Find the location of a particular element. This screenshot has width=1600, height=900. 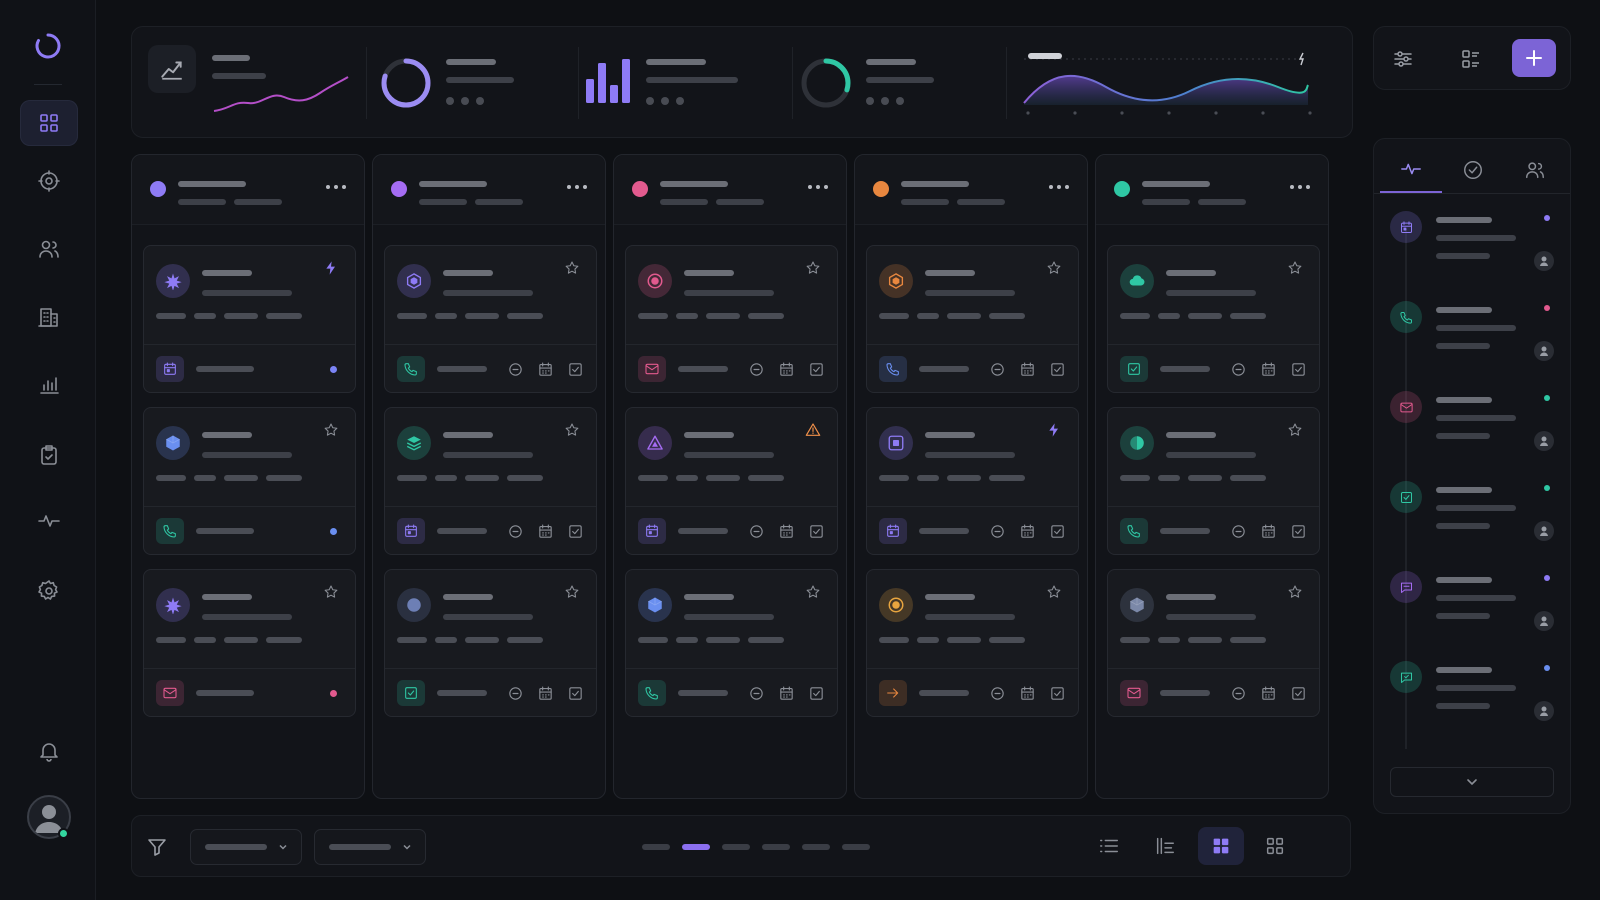

view-list is located at coordinates (1109, 846).